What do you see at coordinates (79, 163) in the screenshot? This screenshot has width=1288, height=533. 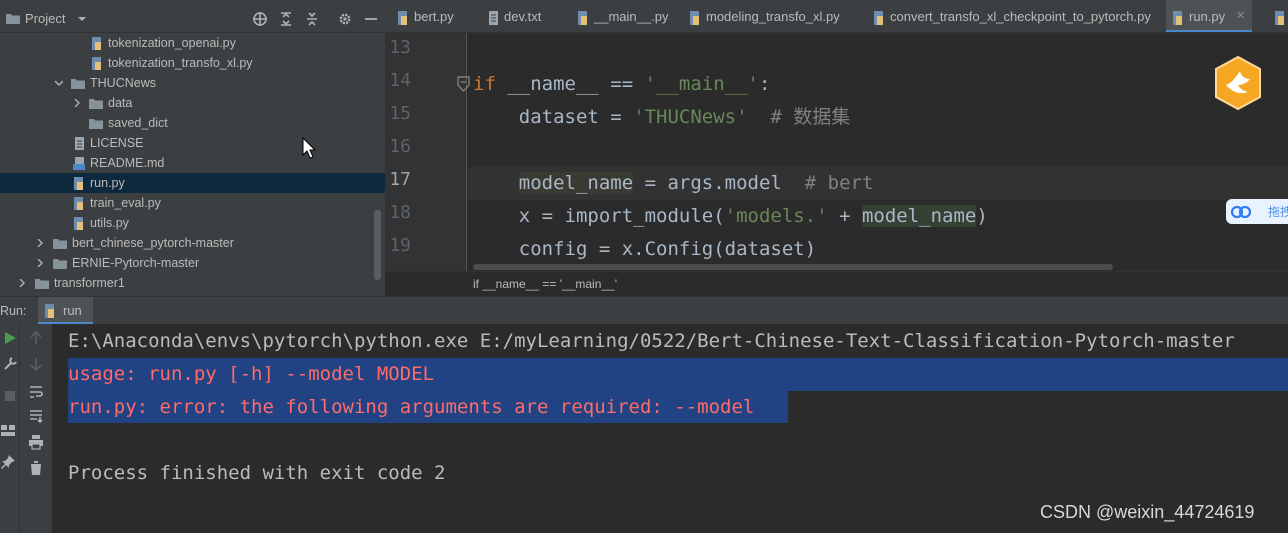 I see `markdown-file-icon` at bounding box center [79, 163].